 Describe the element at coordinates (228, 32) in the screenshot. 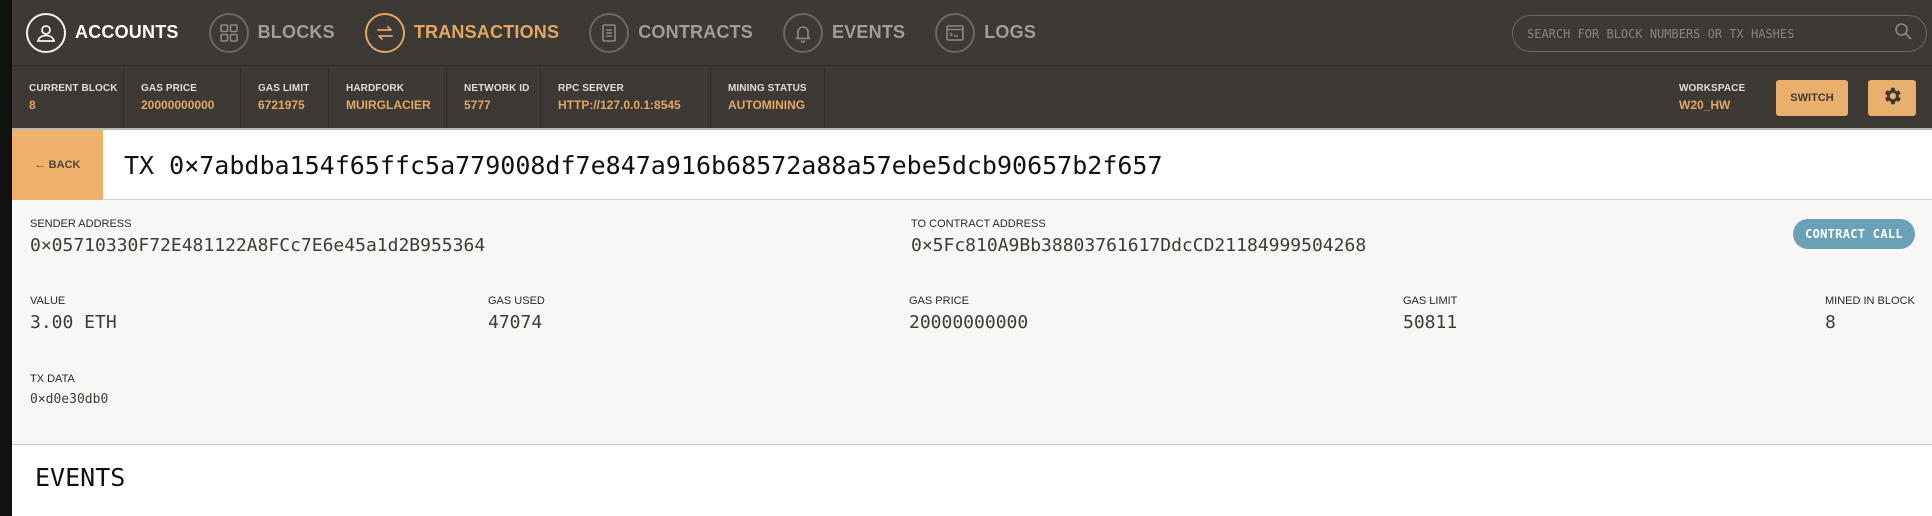

I see `blocks-icon` at that location.